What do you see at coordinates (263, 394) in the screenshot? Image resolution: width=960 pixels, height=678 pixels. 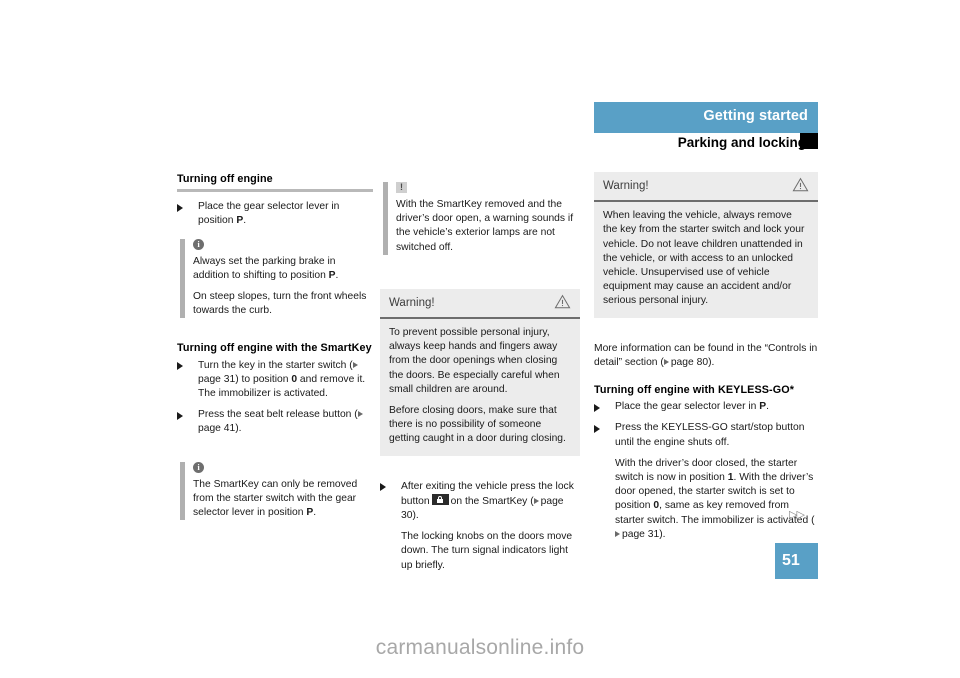 I see `list-item-subtext: The immobilizer is activated.` at bounding box center [263, 394].